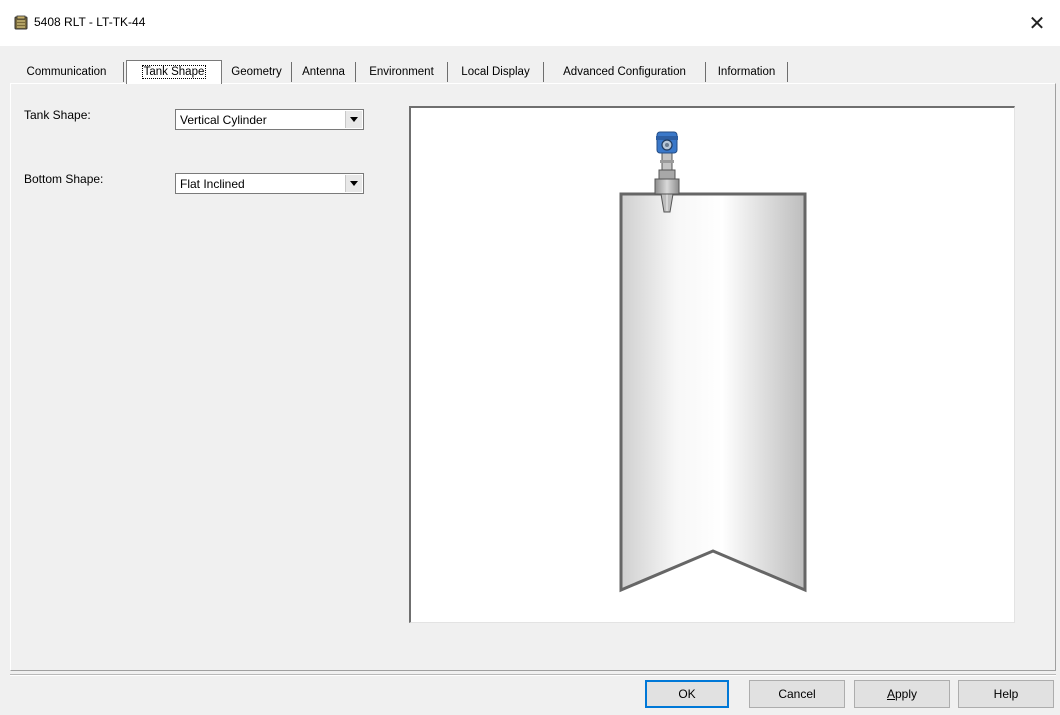  I want to click on tab-label: Tank Shape, so click(174, 72).